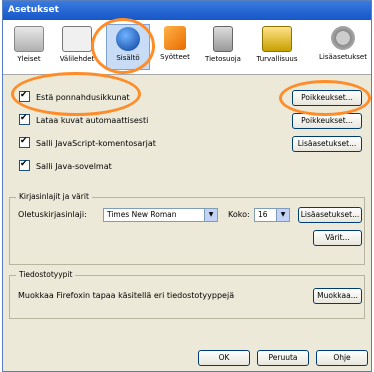 The image size is (374, 372). What do you see at coordinates (54, 196) in the screenshot?
I see `fonts-legend: Kirjasinlajit ja värit` at bounding box center [54, 196].